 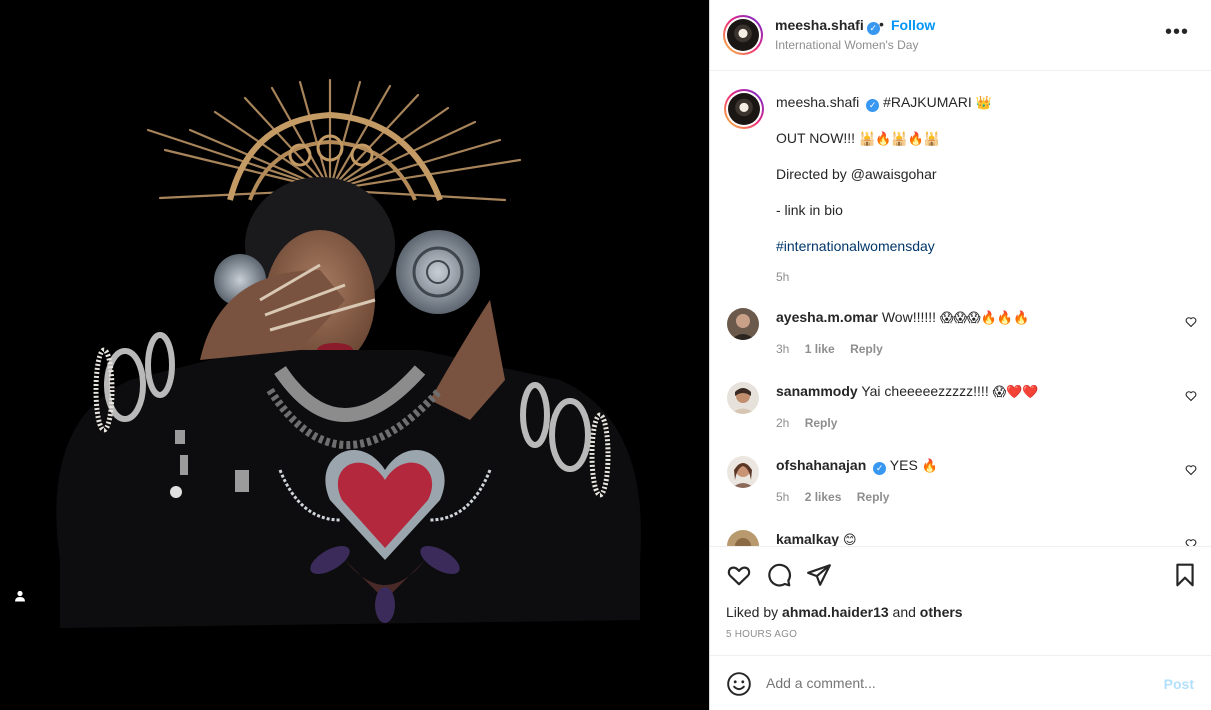 I want to click on user-tag-icon, so click(x=26, y=602).